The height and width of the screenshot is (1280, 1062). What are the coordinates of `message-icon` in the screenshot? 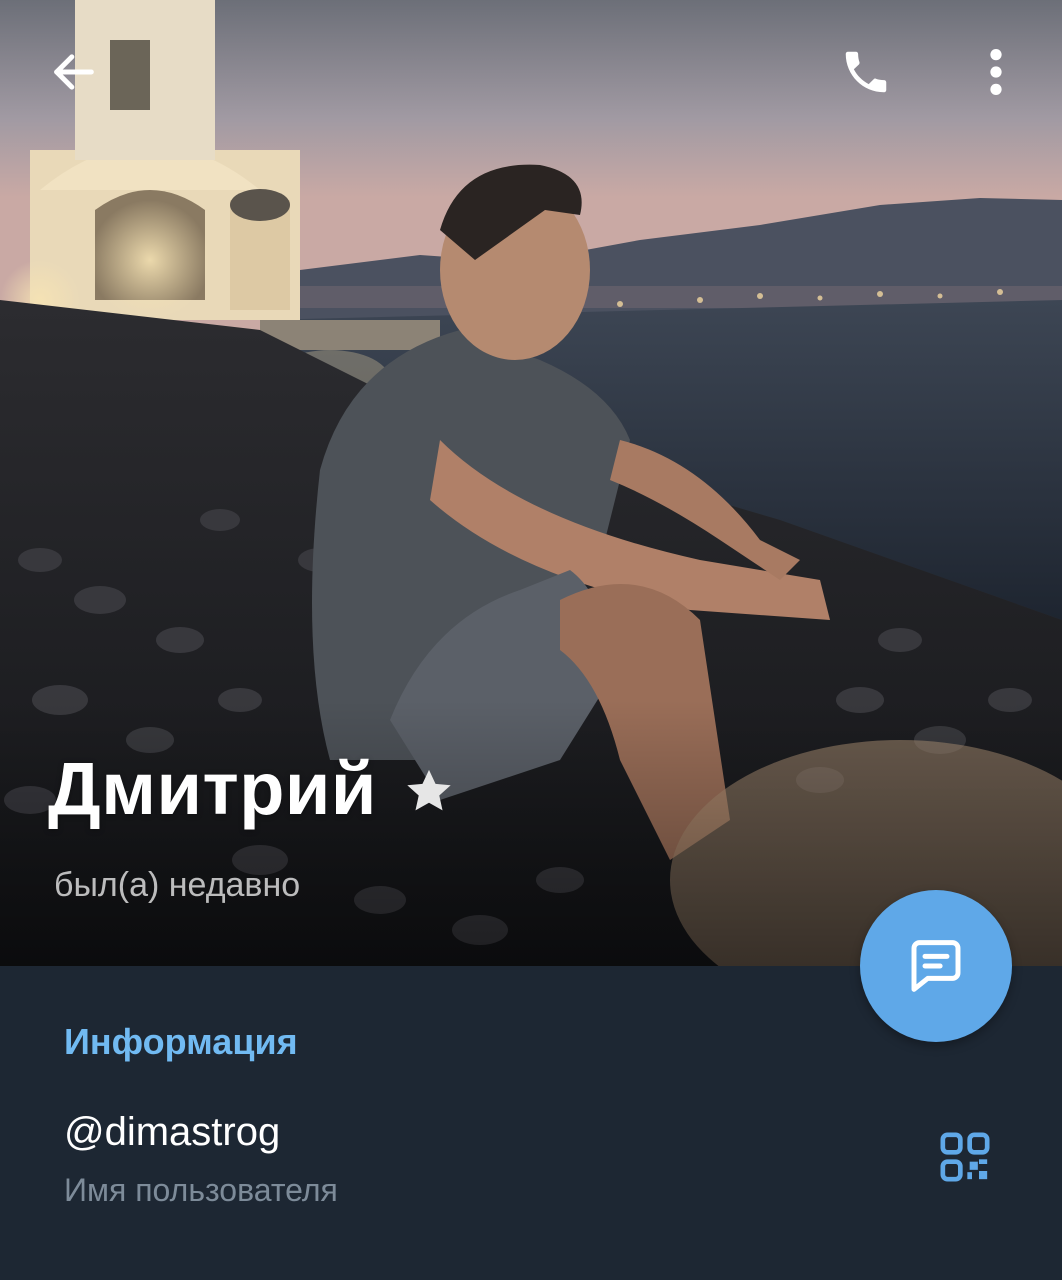 It's located at (936, 966).